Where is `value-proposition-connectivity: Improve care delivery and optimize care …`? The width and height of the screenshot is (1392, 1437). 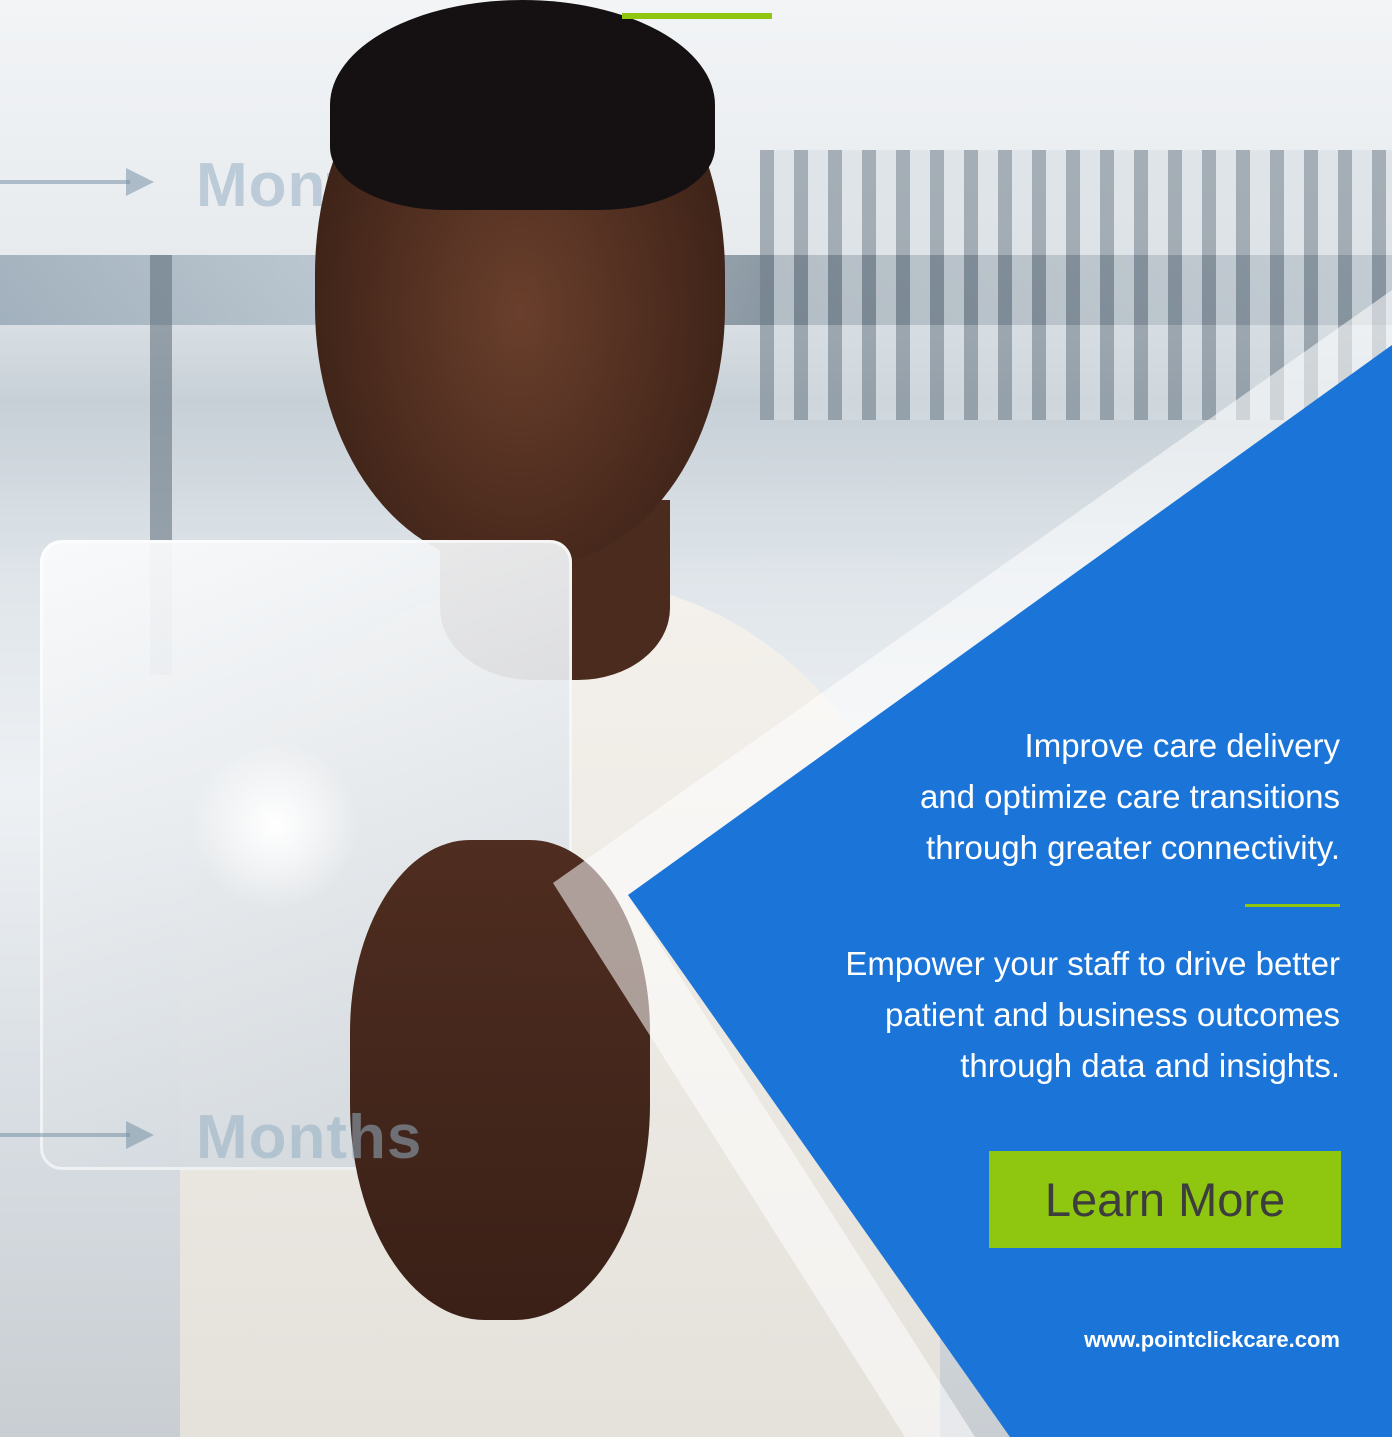 value-proposition-connectivity: Improve care delivery and optimize care … is located at coordinates (1129, 796).